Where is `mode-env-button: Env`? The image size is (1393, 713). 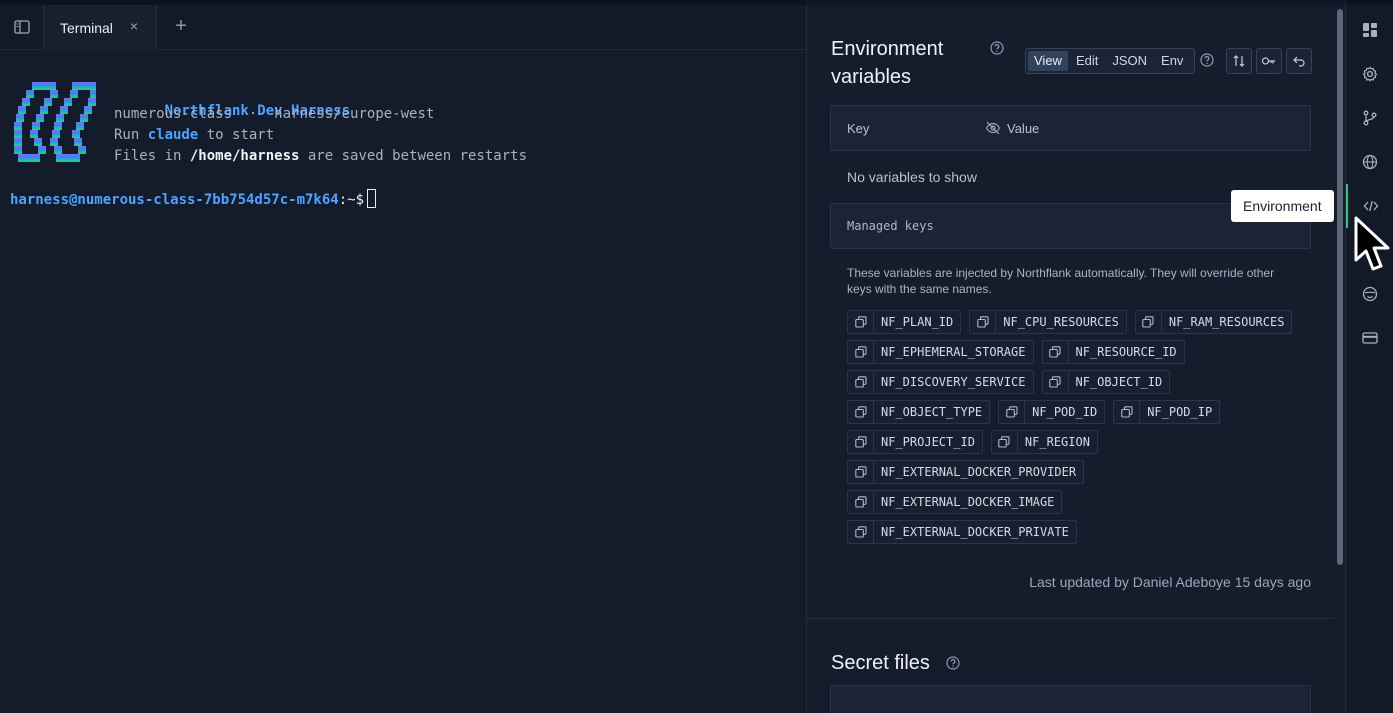 mode-env-button: Env is located at coordinates (1172, 61).